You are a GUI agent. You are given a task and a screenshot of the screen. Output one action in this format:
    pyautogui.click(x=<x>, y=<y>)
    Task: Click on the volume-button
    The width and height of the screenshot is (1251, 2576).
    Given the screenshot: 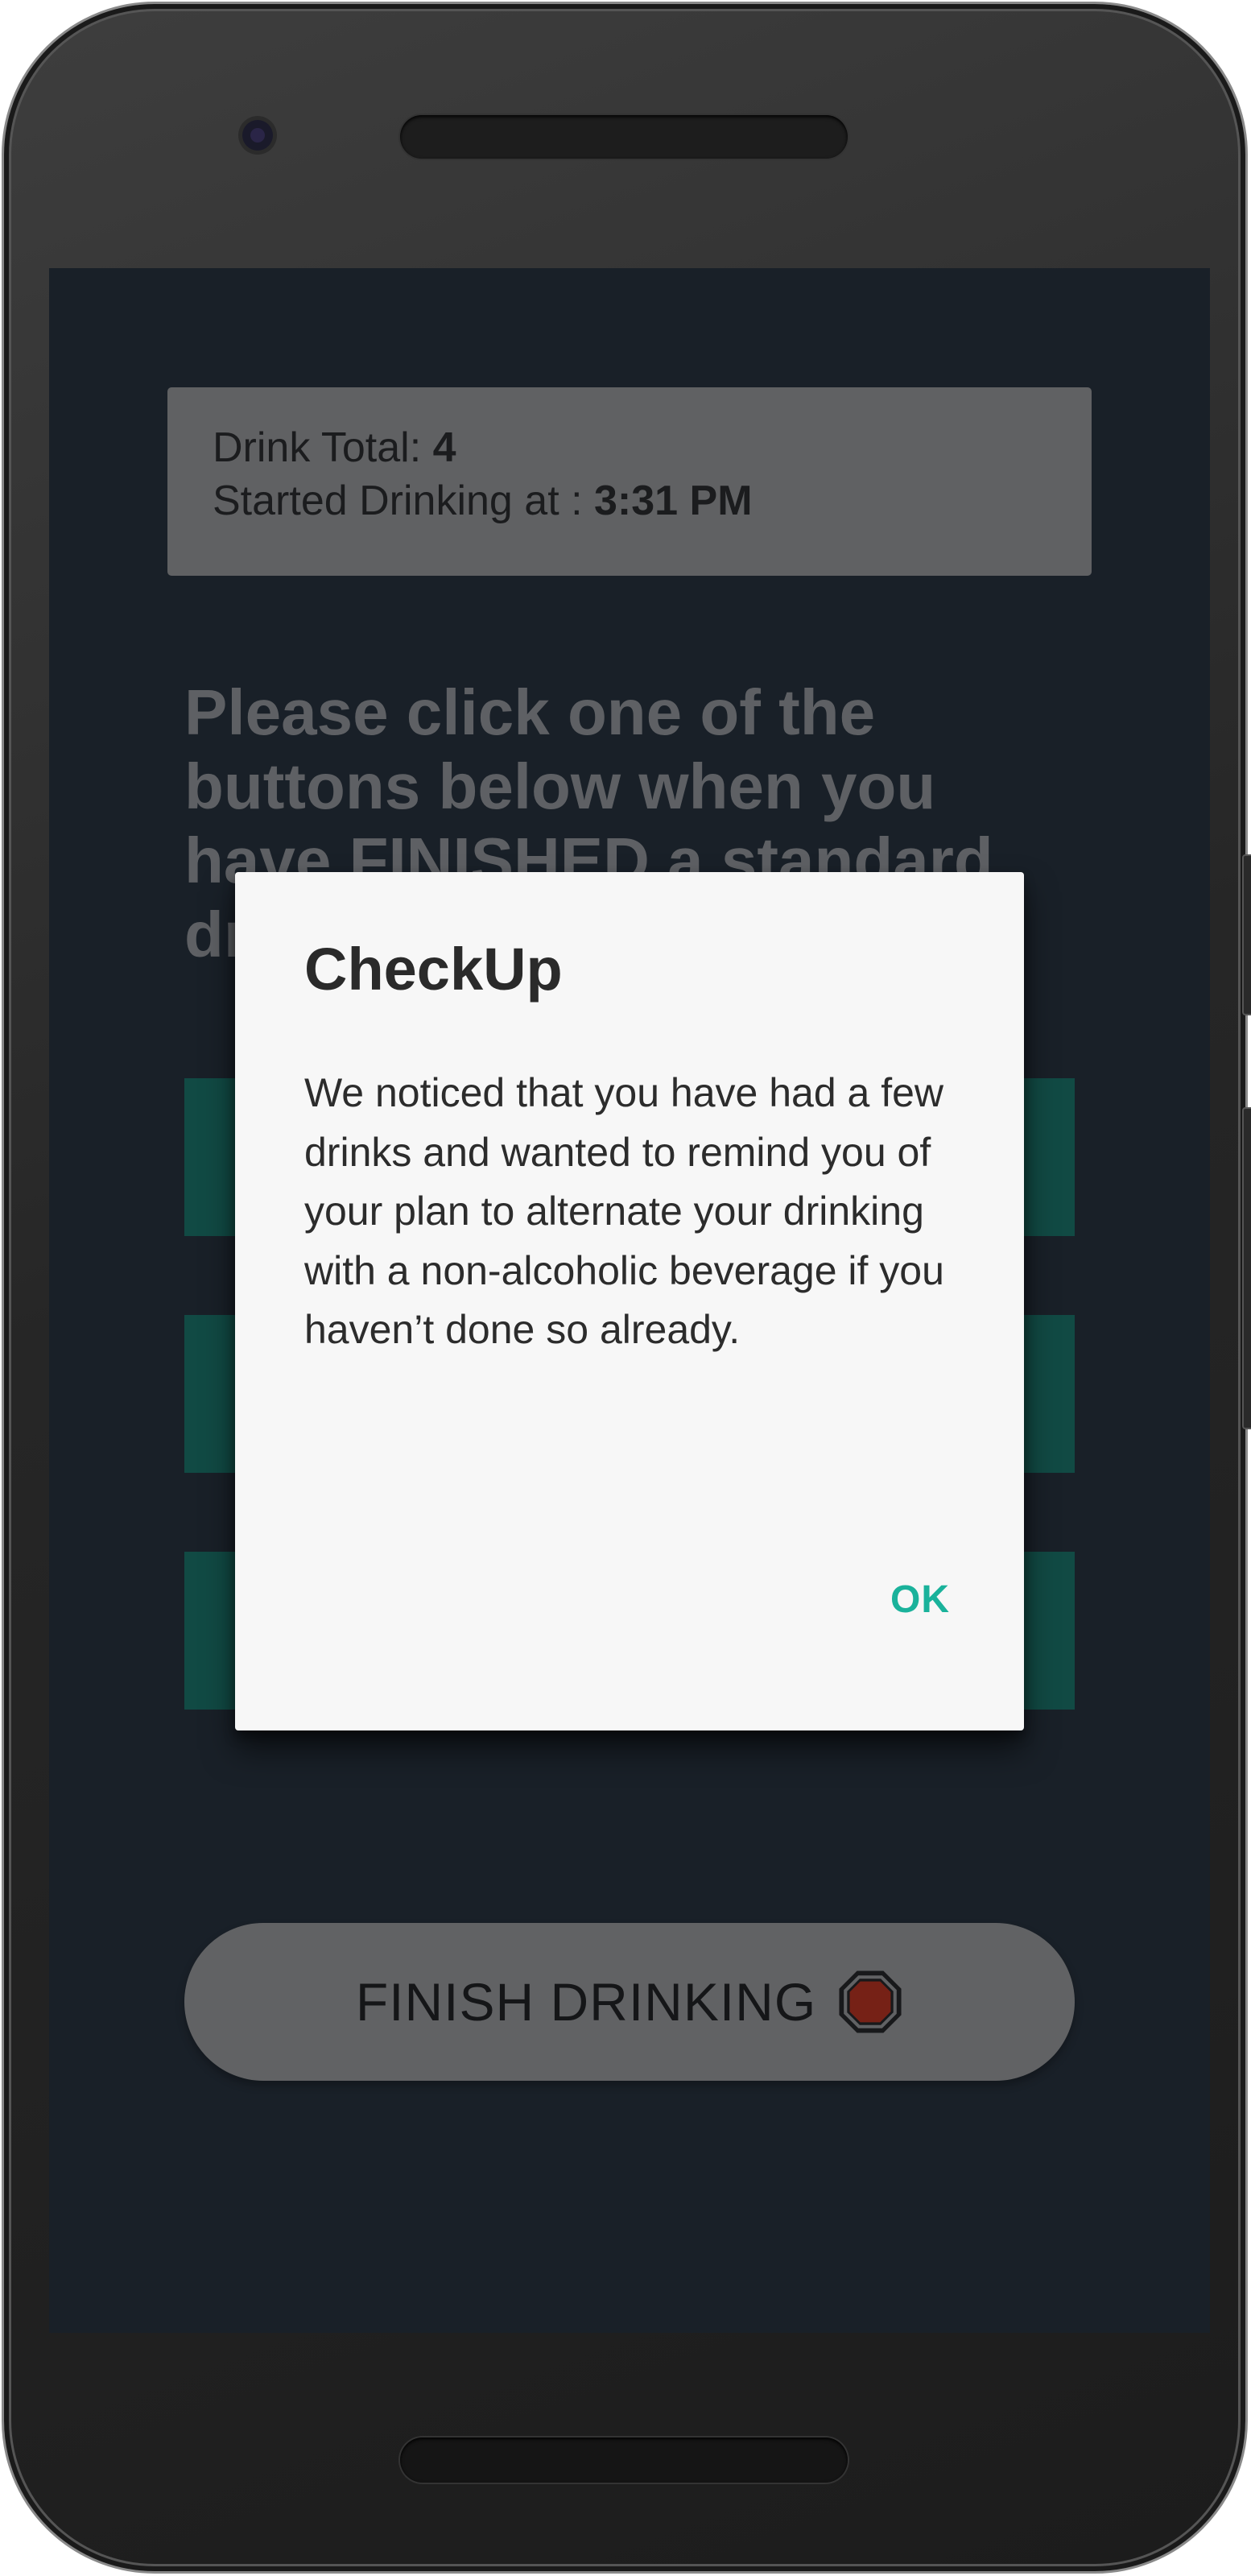 What is the action you would take?
    pyautogui.click(x=1246, y=1268)
    